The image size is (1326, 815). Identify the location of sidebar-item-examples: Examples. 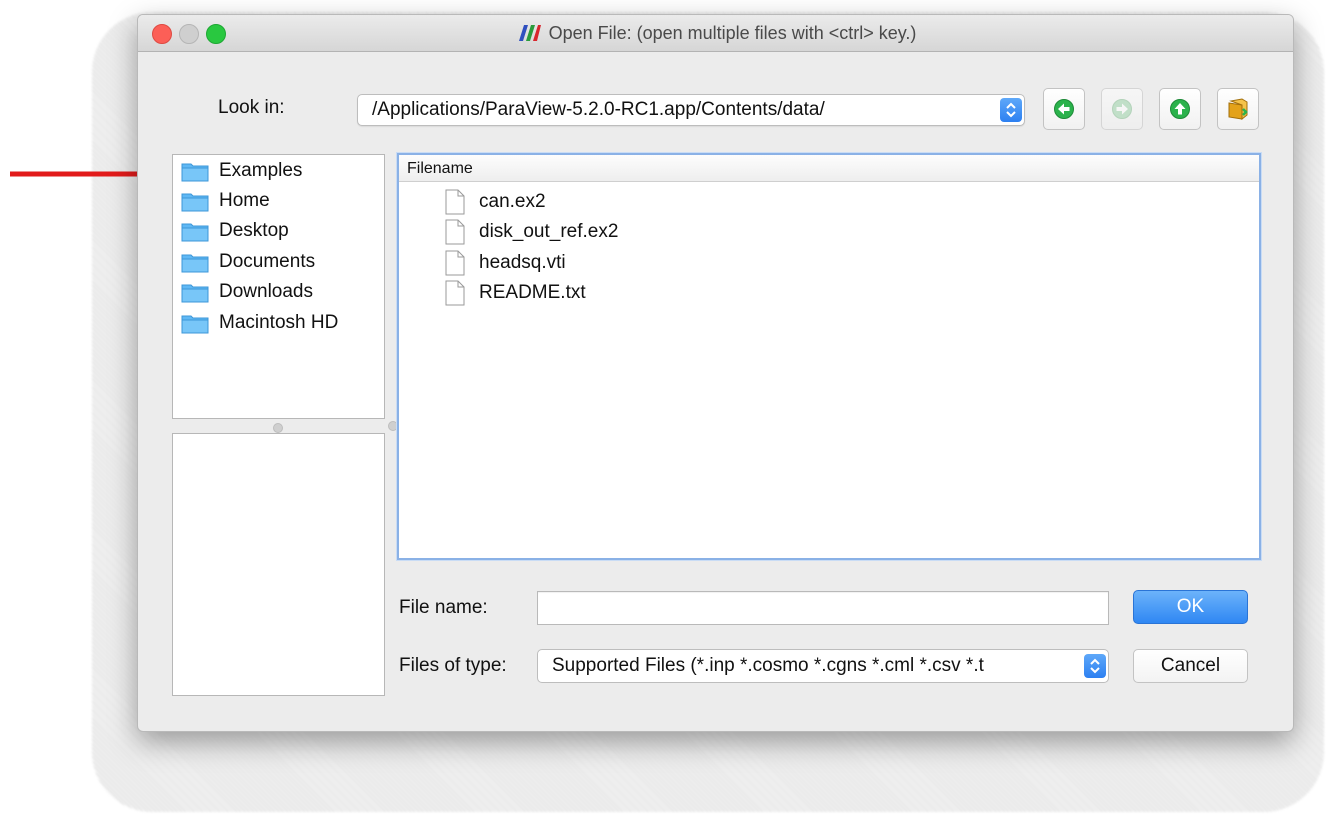
(241, 171).